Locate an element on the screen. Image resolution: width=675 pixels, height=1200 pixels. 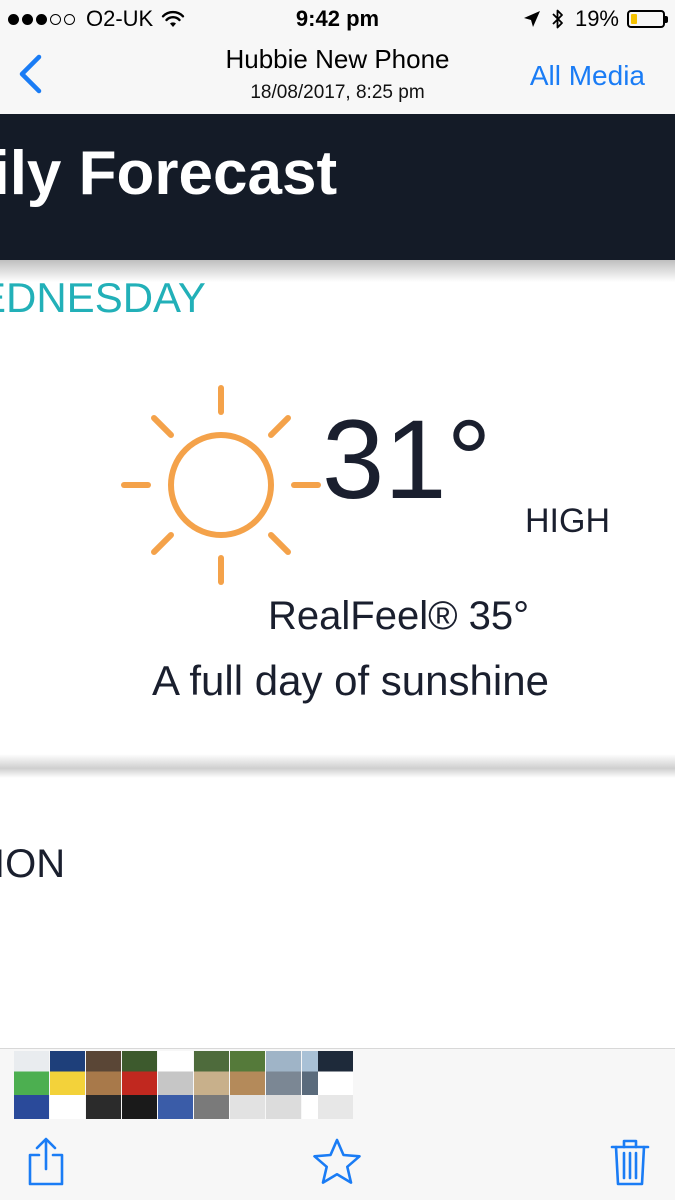
forecast-phrase: A full day of sunshine is located at coordinates (350, 680).